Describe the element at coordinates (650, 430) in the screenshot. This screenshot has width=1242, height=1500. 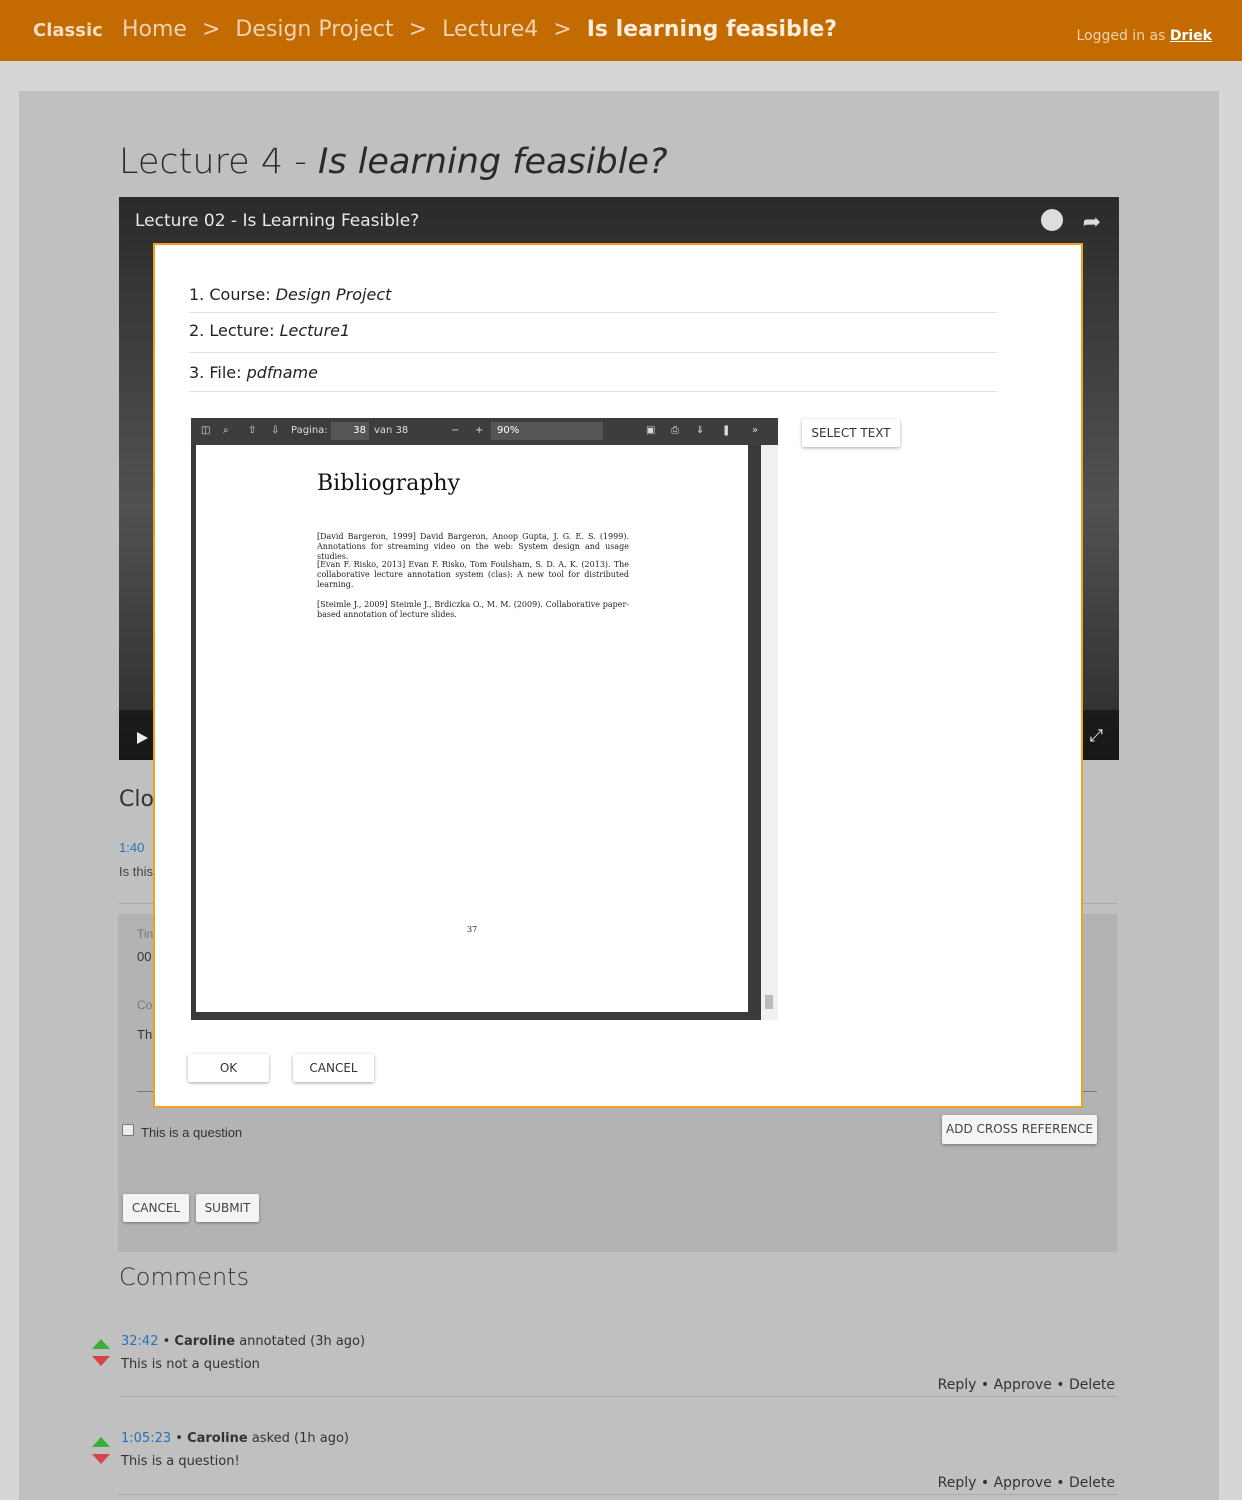
I see `open-file-icon: ▣` at that location.